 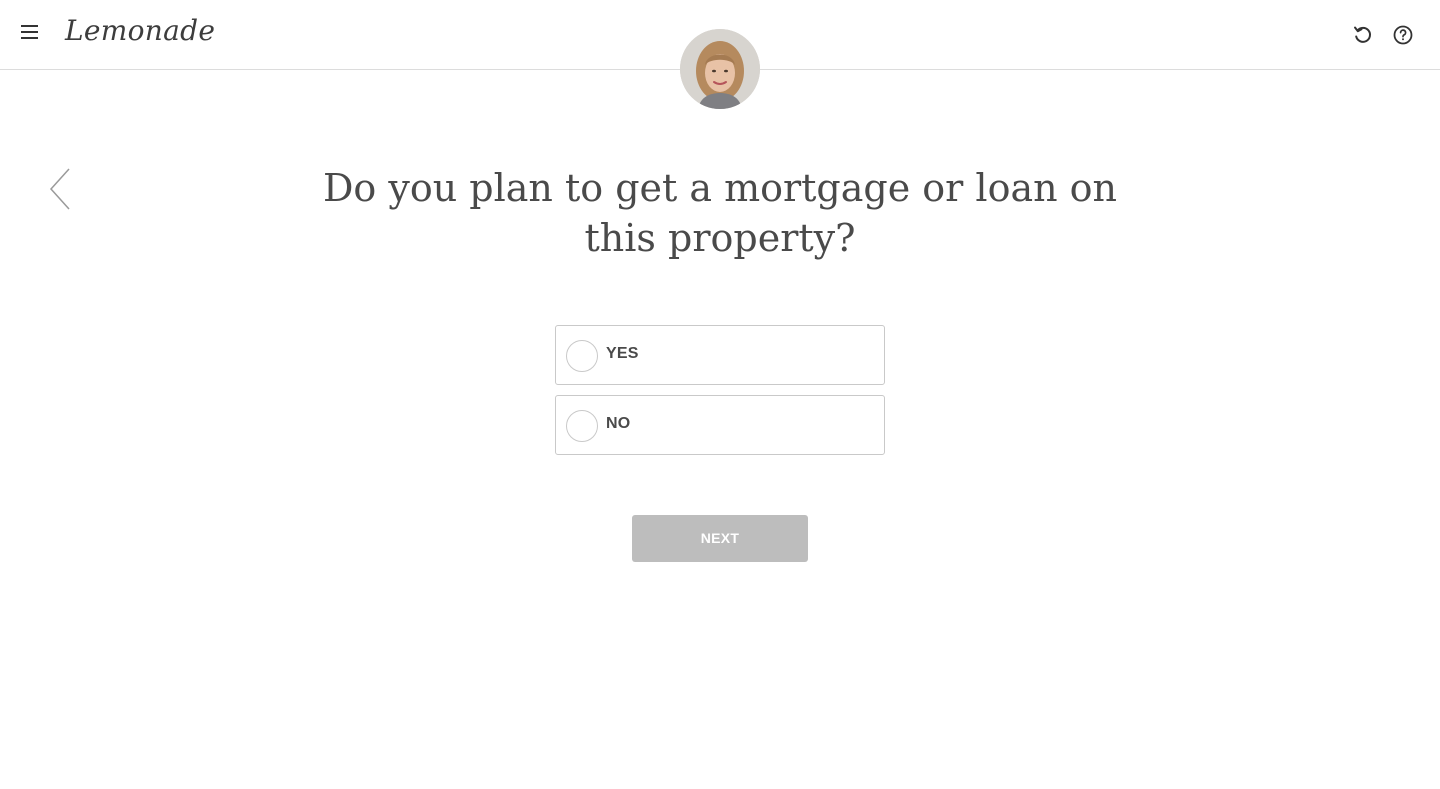 What do you see at coordinates (720, 69) in the screenshot?
I see `assistant-avatar` at bounding box center [720, 69].